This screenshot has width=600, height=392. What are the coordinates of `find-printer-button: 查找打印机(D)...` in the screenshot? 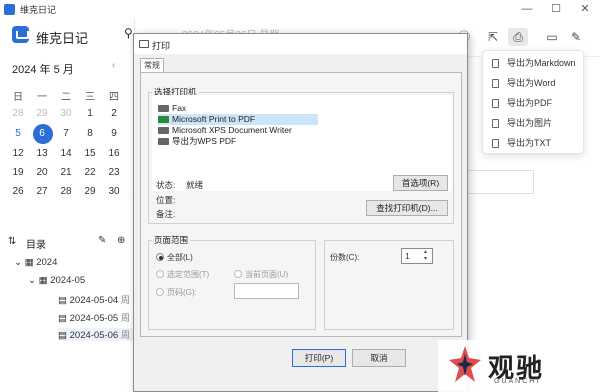 It's located at (407, 208).